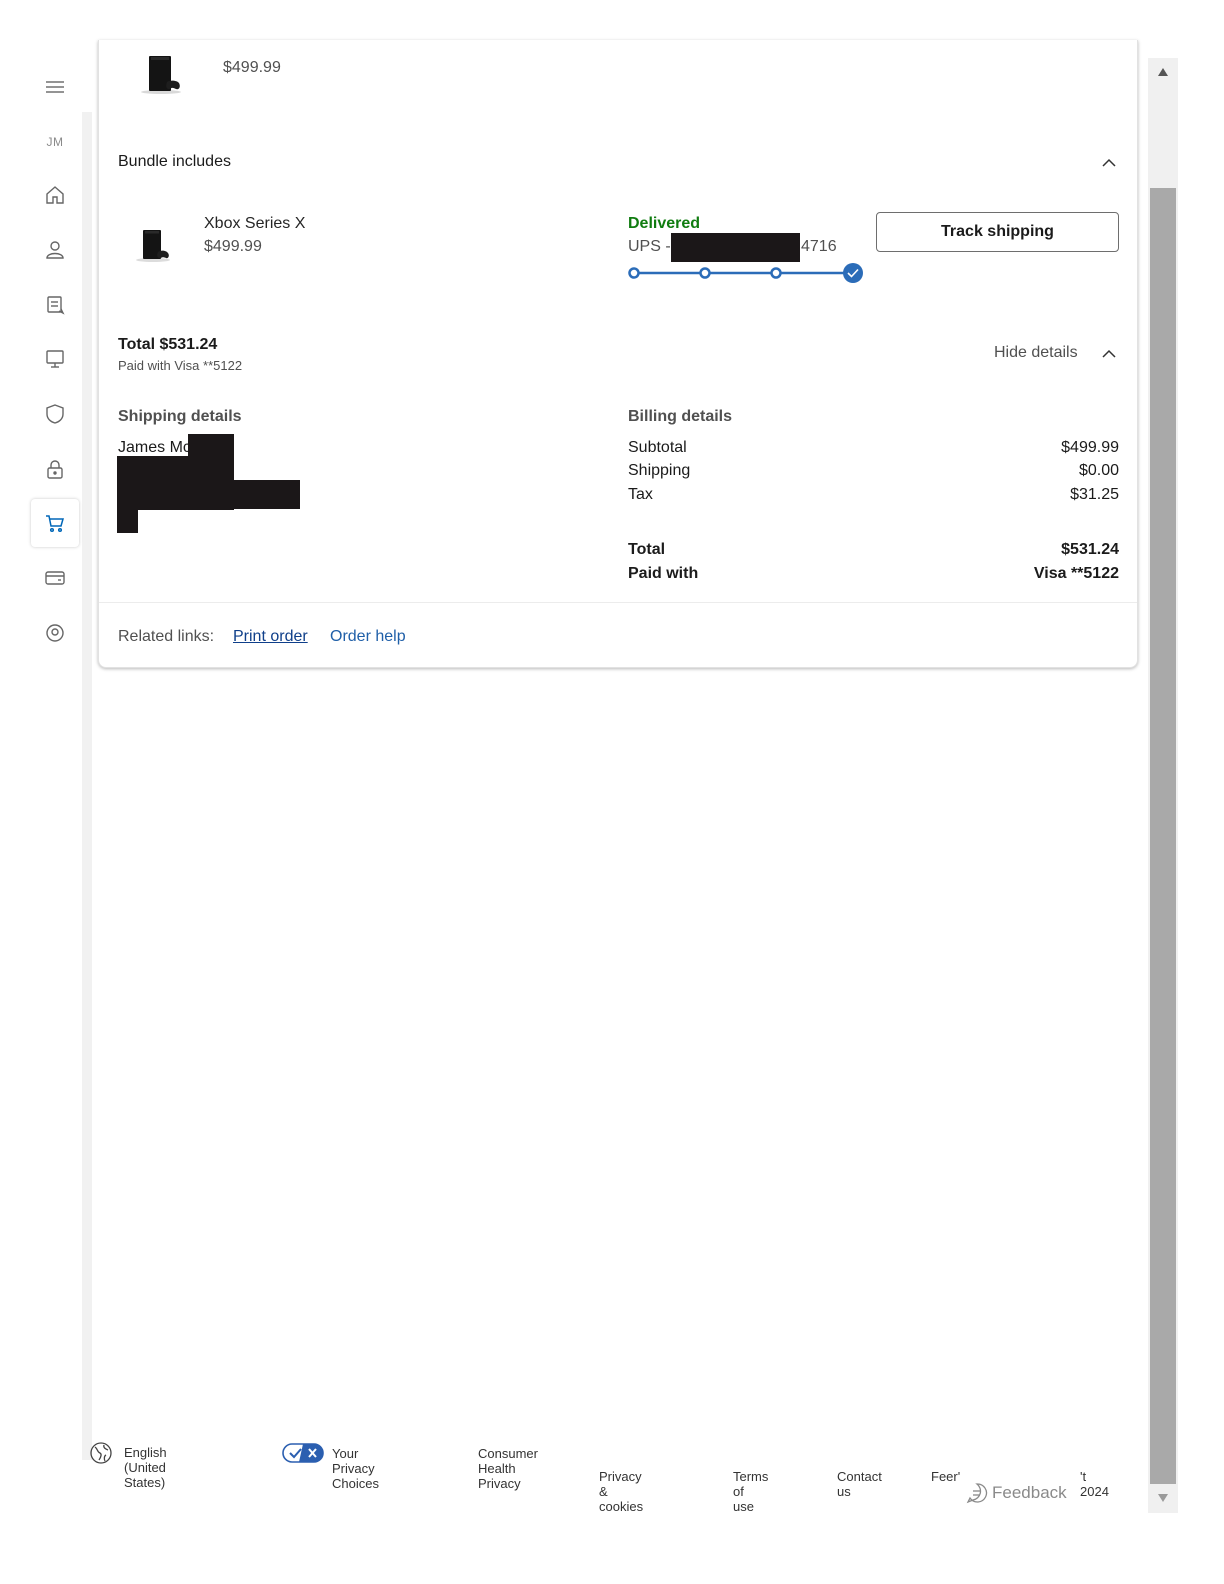 This screenshot has width=1224, height=1584. I want to click on top-item-price: $499.99, so click(252, 67).